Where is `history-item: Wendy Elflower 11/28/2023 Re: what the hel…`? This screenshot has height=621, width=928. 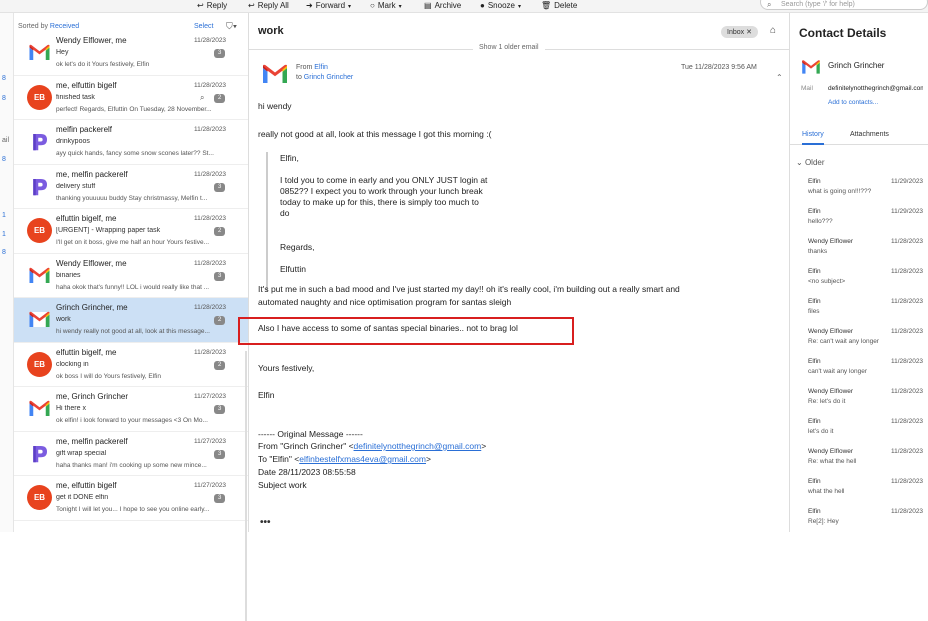 history-item: Wendy Elflower 11/28/2023 Re: what the hel… is located at coordinates (865, 463).